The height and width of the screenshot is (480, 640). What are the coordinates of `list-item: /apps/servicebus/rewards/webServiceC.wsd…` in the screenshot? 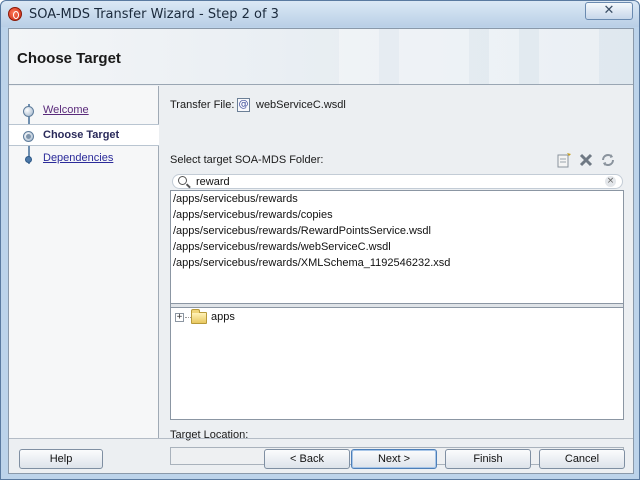 It's located at (282, 247).